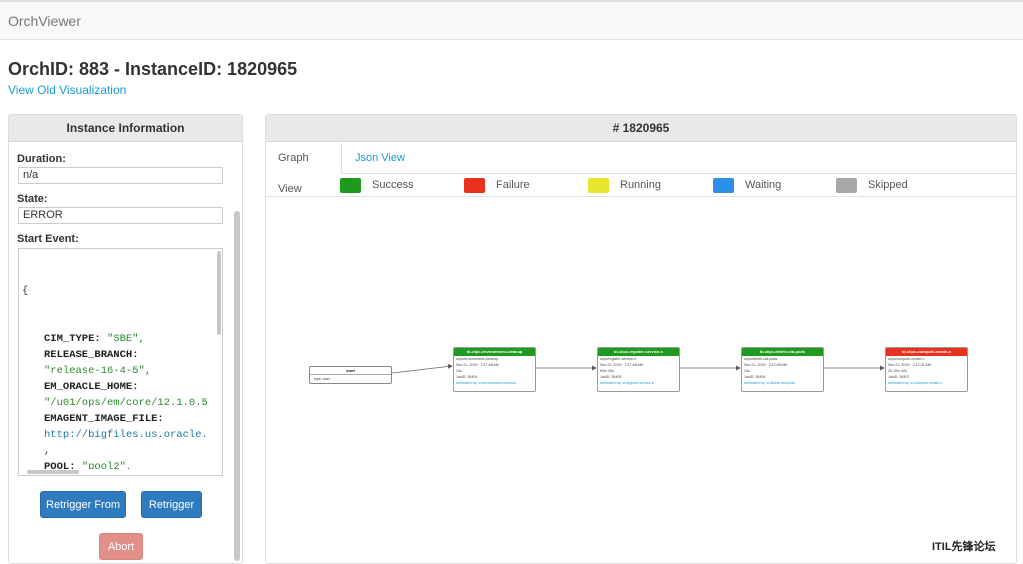 The width and height of the screenshot is (1023, 564). Describe the element at coordinates (25, 291) in the screenshot. I see `json-open-brace: {` at that location.